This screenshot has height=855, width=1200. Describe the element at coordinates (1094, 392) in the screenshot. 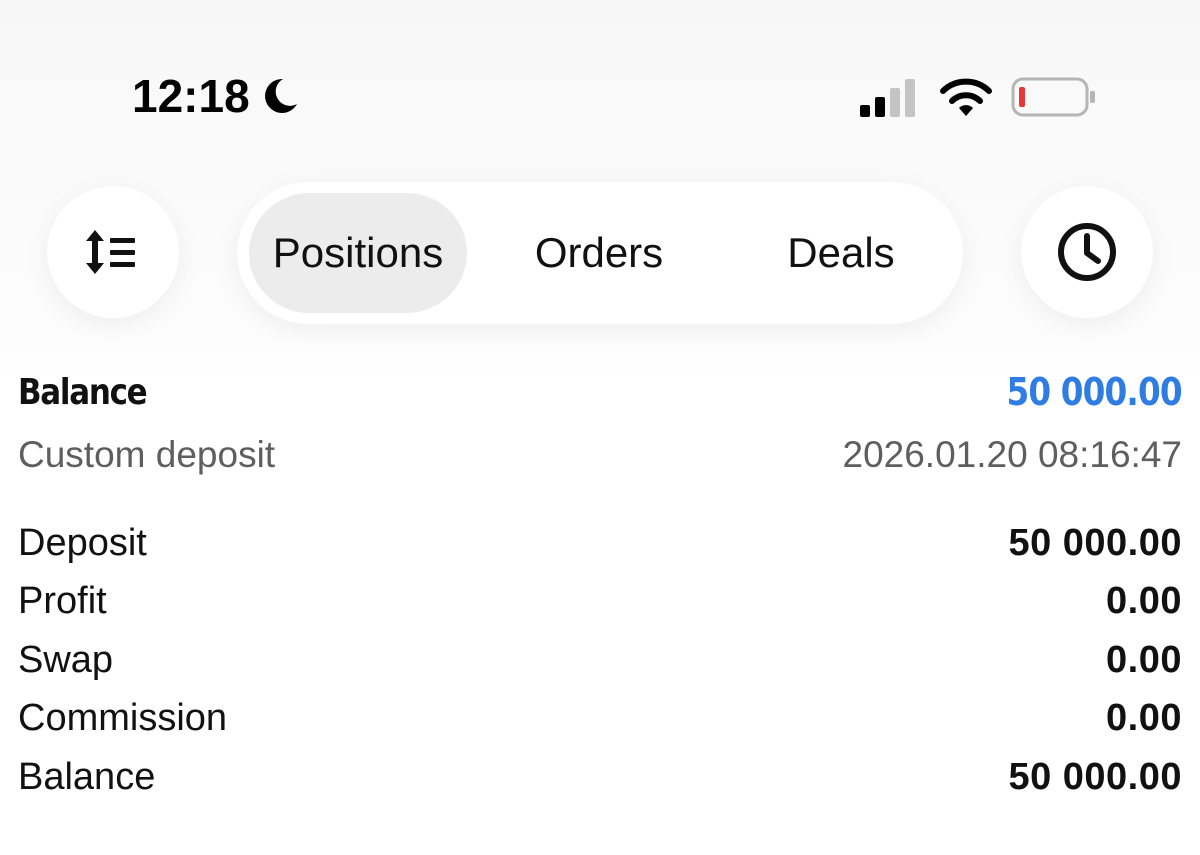

I see `balance-entry-amount: 50 000.00` at that location.